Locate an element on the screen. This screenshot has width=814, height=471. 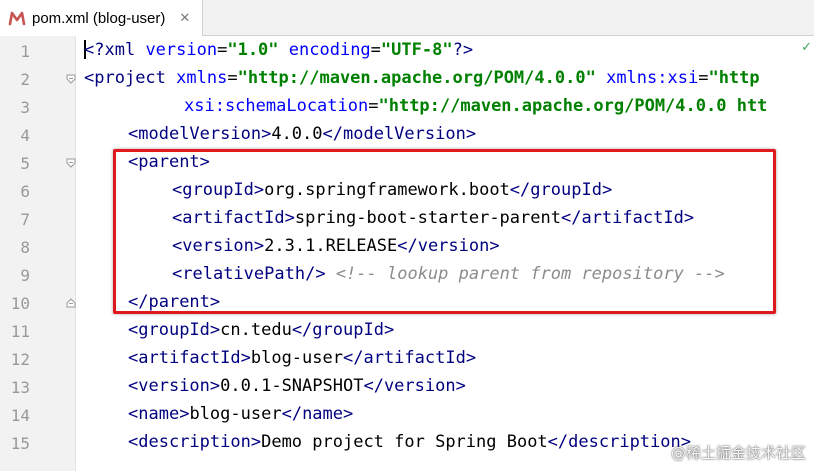
line-number: 10 is located at coordinates (20, 303).